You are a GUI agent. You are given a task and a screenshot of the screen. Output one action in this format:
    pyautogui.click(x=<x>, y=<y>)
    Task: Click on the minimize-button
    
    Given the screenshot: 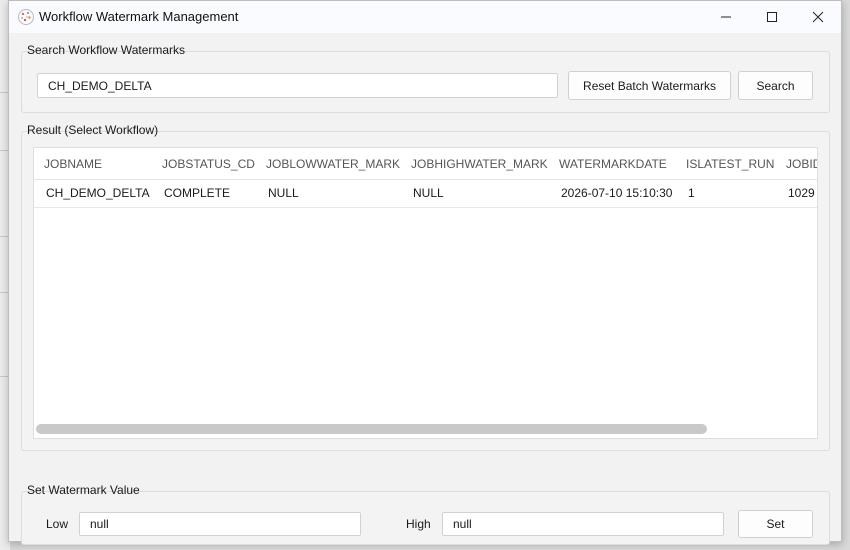 What is the action you would take?
    pyautogui.click(x=726, y=17)
    